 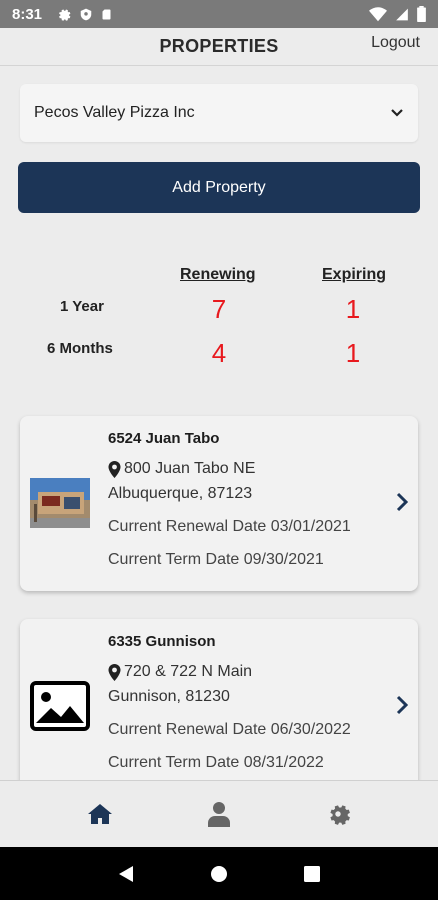 I want to click on recents-icon, so click(x=312, y=873).